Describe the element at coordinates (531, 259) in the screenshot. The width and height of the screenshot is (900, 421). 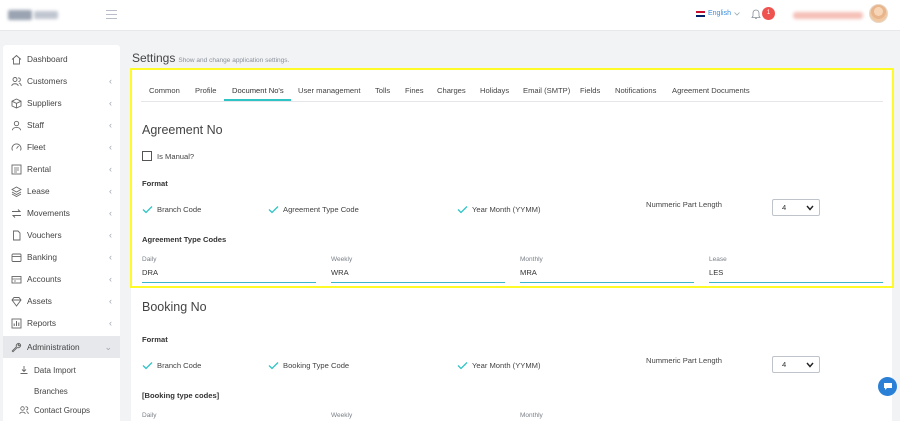
I see `monthly-code-label: Monthly` at that location.